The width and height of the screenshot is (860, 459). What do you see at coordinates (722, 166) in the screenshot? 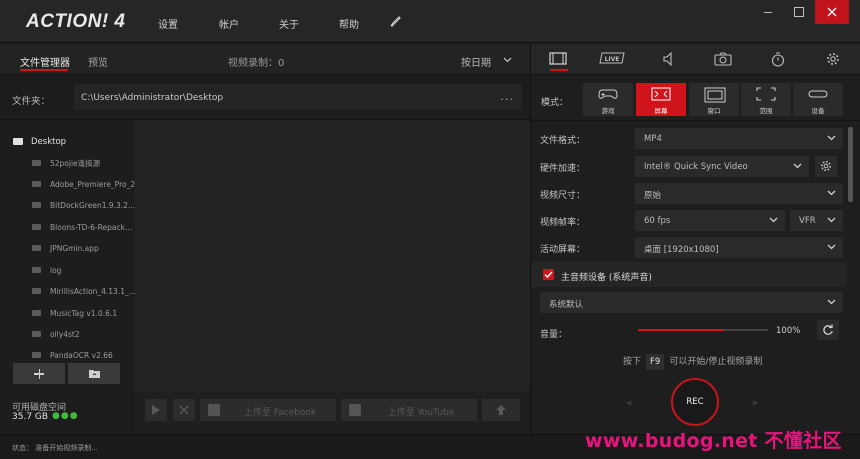
I see `hw-accel-select: Intel® Quick Sync Video` at bounding box center [722, 166].